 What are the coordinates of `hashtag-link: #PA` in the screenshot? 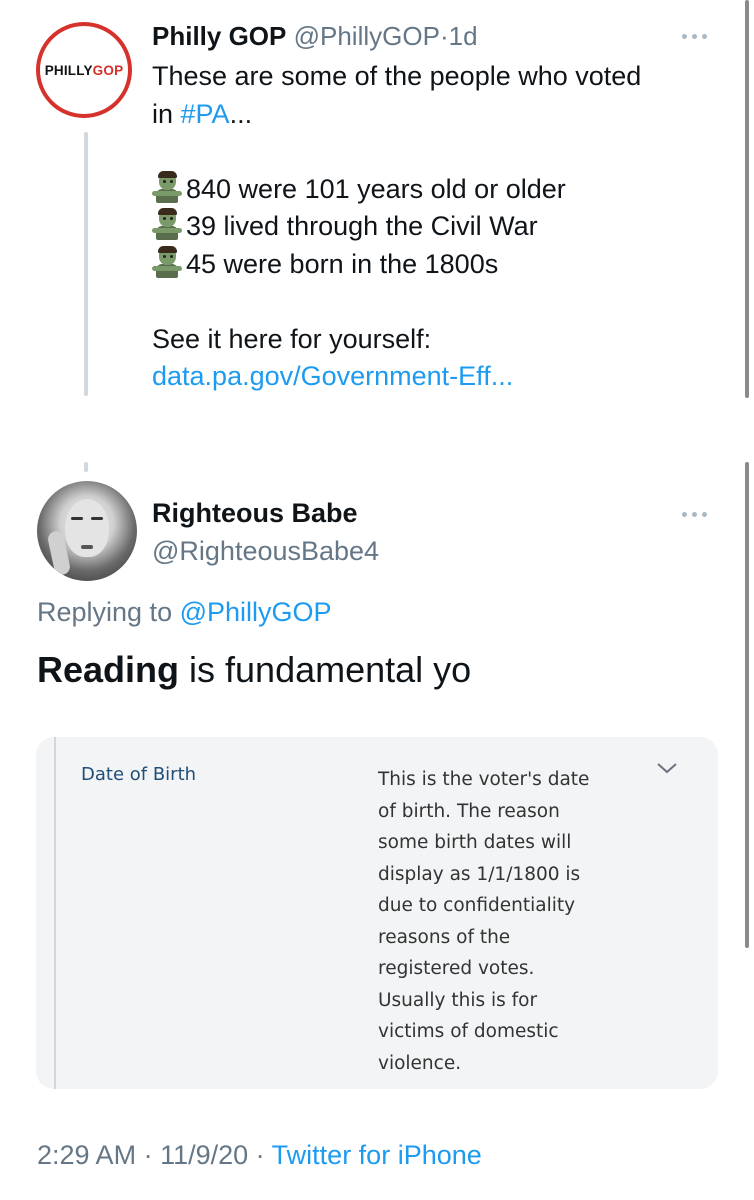 It's located at (205, 114).